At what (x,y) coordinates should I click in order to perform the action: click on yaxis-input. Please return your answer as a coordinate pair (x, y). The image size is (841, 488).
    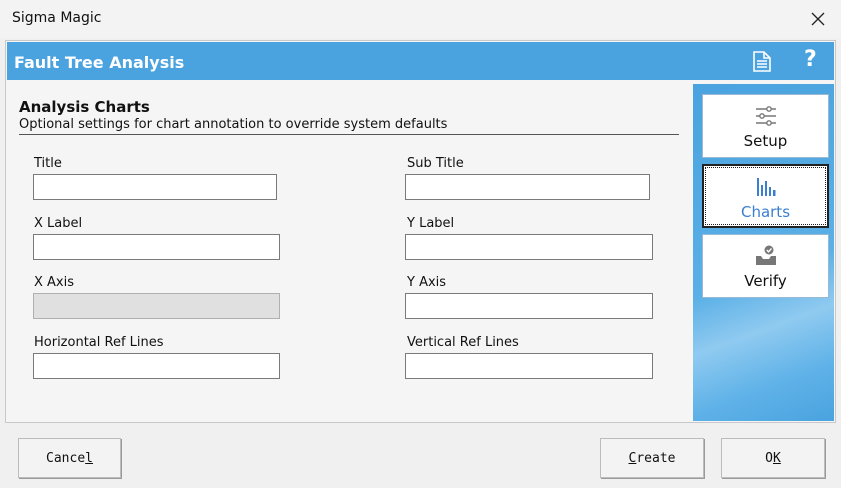
    Looking at the image, I should click on (529, 306).